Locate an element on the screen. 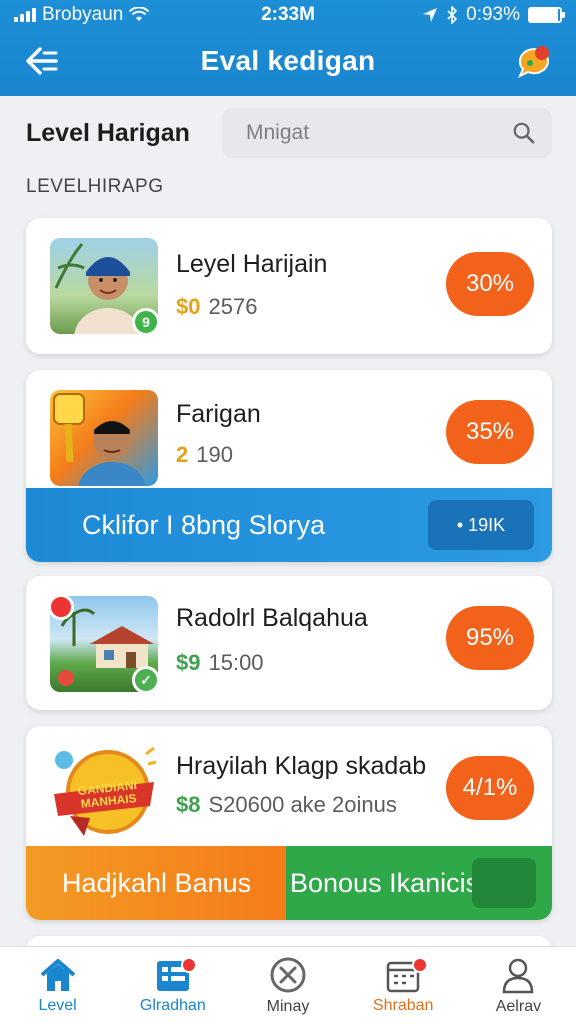 The height and width of the screenshot is (1024, 576). clock: 2:33M is located at coordinates (288, 14).